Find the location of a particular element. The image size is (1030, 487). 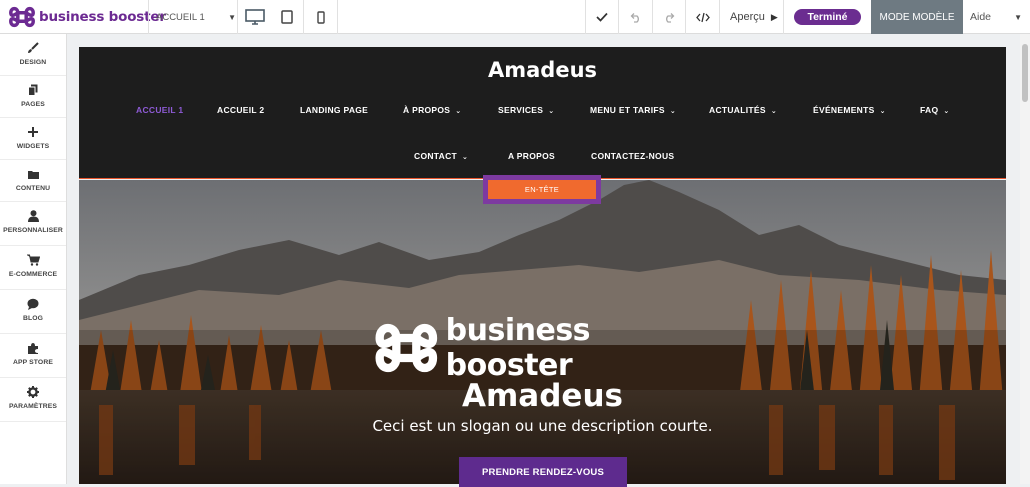

cta-button: PRENDRE RENDEZ-VOUS is located at coordinates (543, 472).